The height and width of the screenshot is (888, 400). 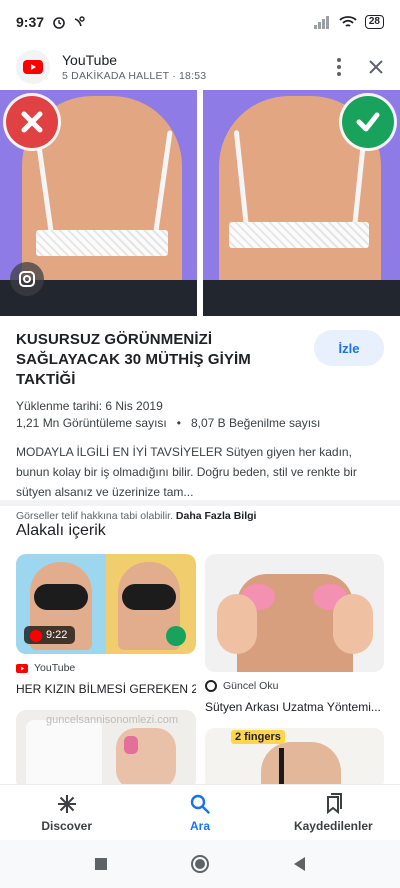 I want to click on more-info-link: Daha Fazla Bilgi, so click(x=216, y=516).